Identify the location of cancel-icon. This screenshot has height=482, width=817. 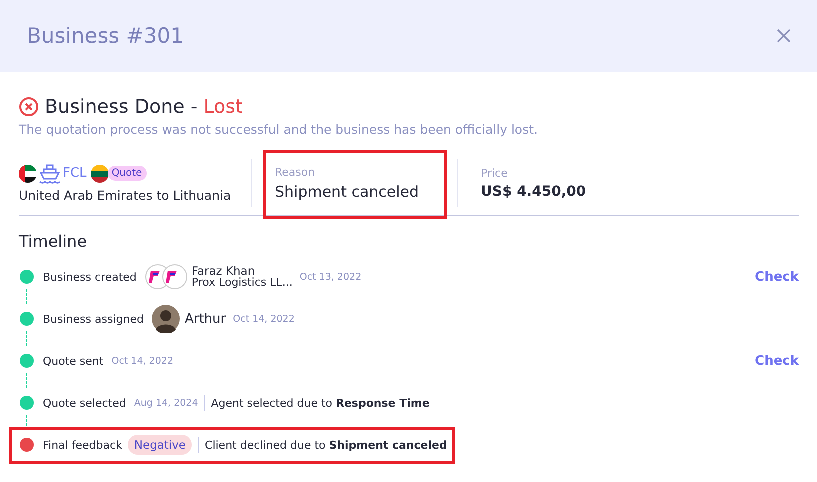
(29, 107).